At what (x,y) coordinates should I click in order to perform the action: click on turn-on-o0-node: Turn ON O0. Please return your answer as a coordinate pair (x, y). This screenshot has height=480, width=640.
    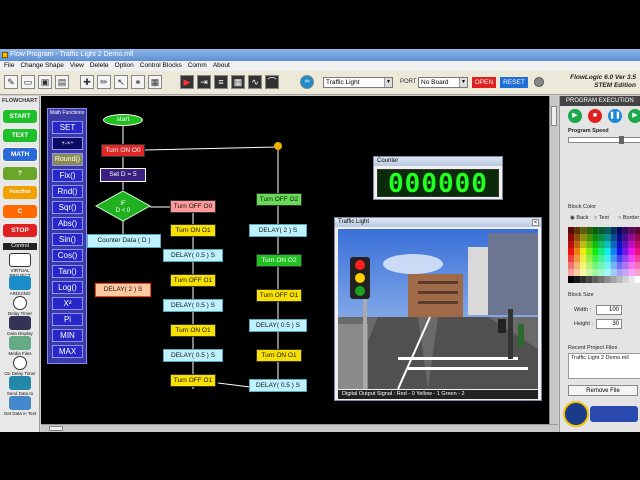
    Looking at the image, I should click on (123, 150).